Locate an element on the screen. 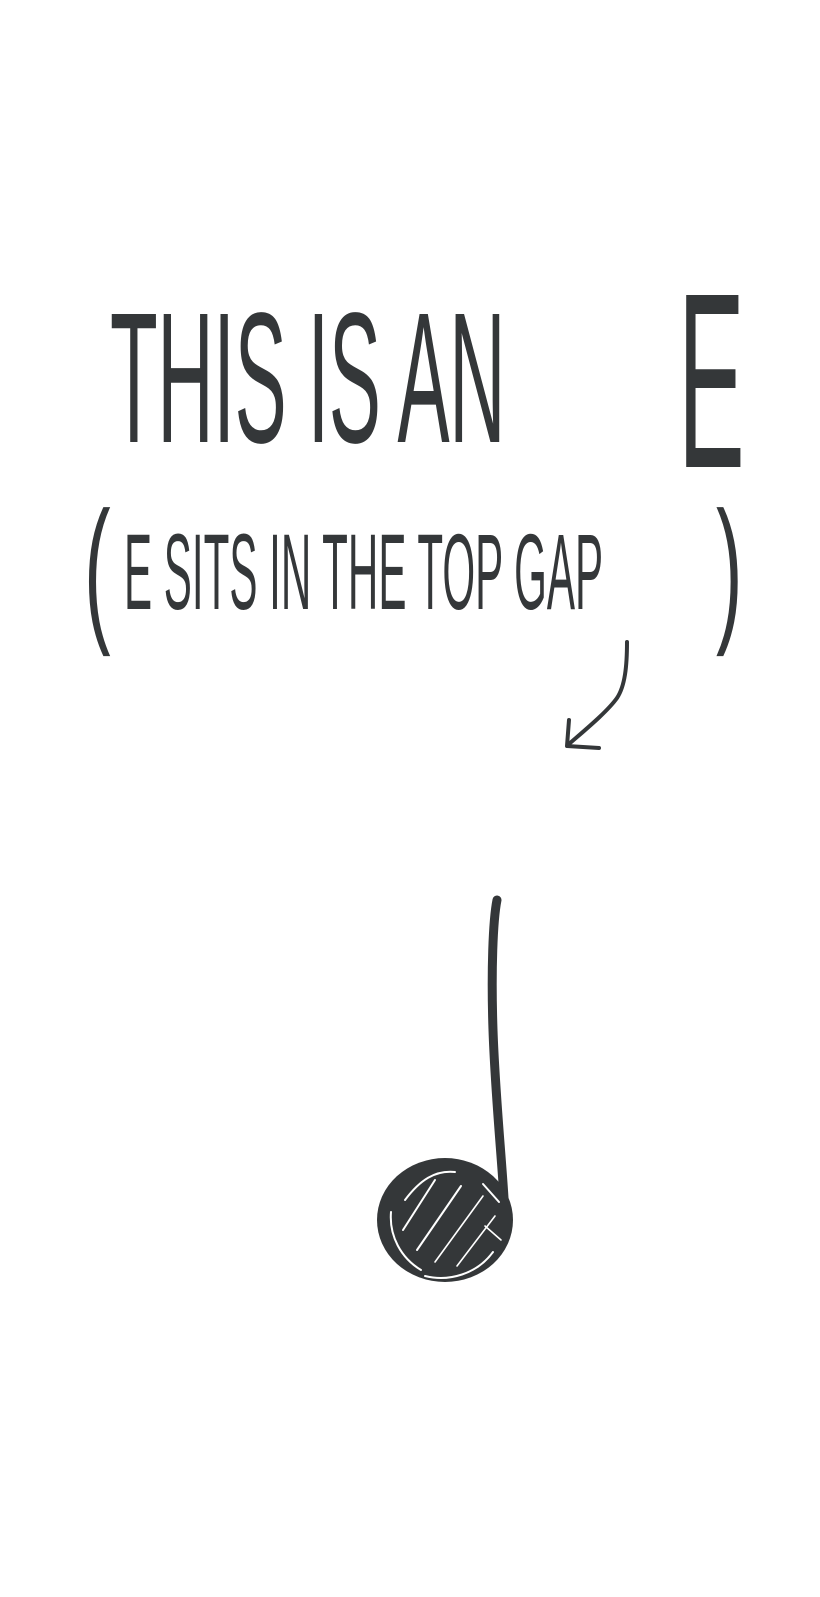 This screenshot has height=1597, width=820. headline: THIS IS AN E is located at coordinates (440, 381).